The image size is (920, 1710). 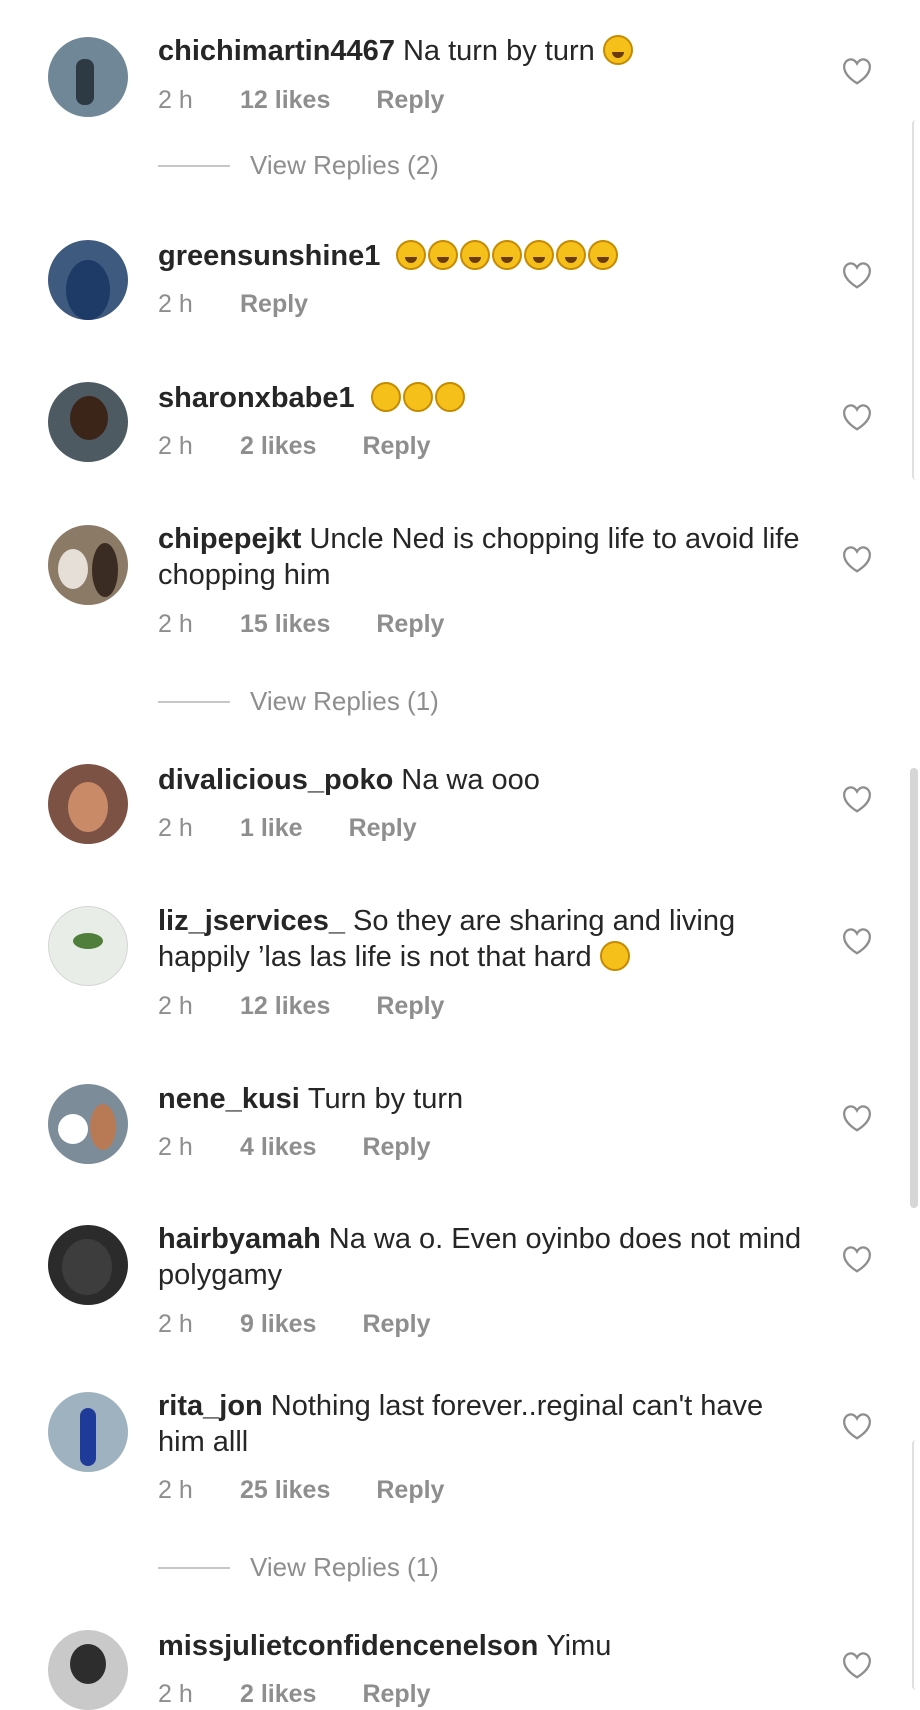 What do you see at coordinates (276, 51) in the screenshot?
I see `username: chichimartin4467` at bounding box center [276, 51].